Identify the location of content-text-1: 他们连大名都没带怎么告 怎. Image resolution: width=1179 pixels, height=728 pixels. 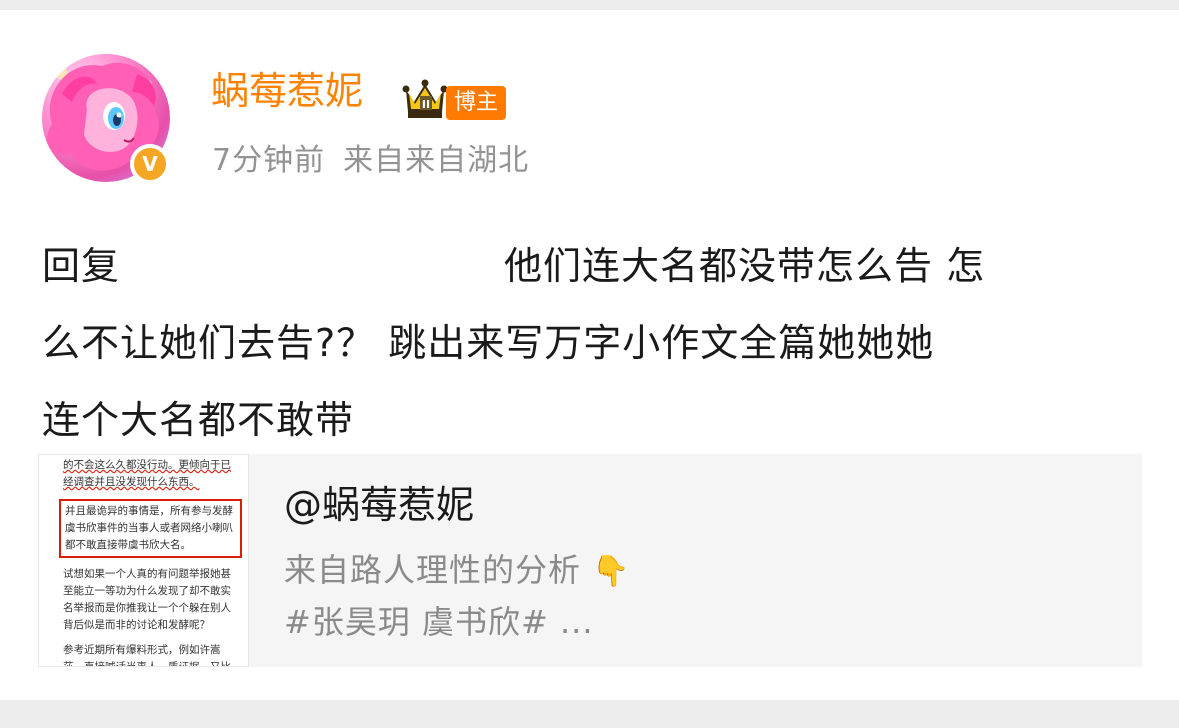
(745, 266).